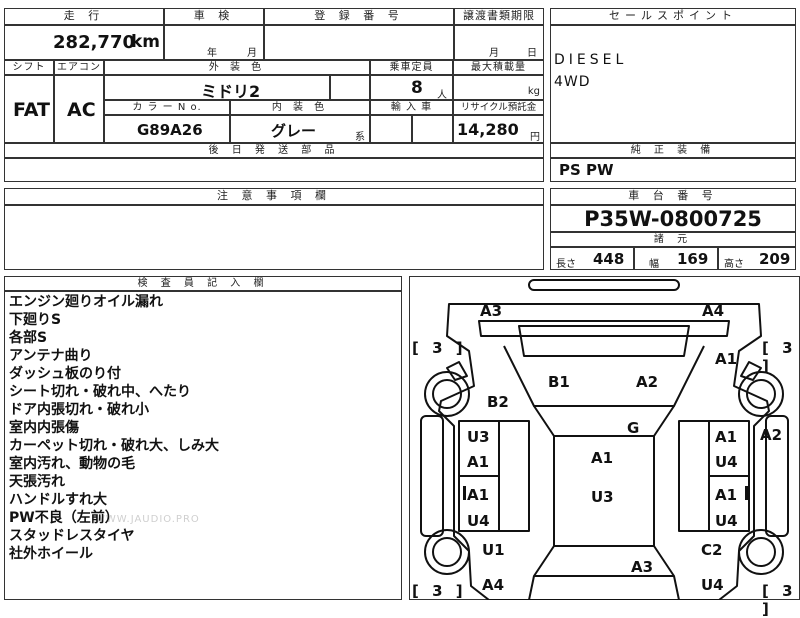  What do you see at coordinates (654, 264) in the screenshot?
I see `width-label: 幅` at bounding box center [654, 264].